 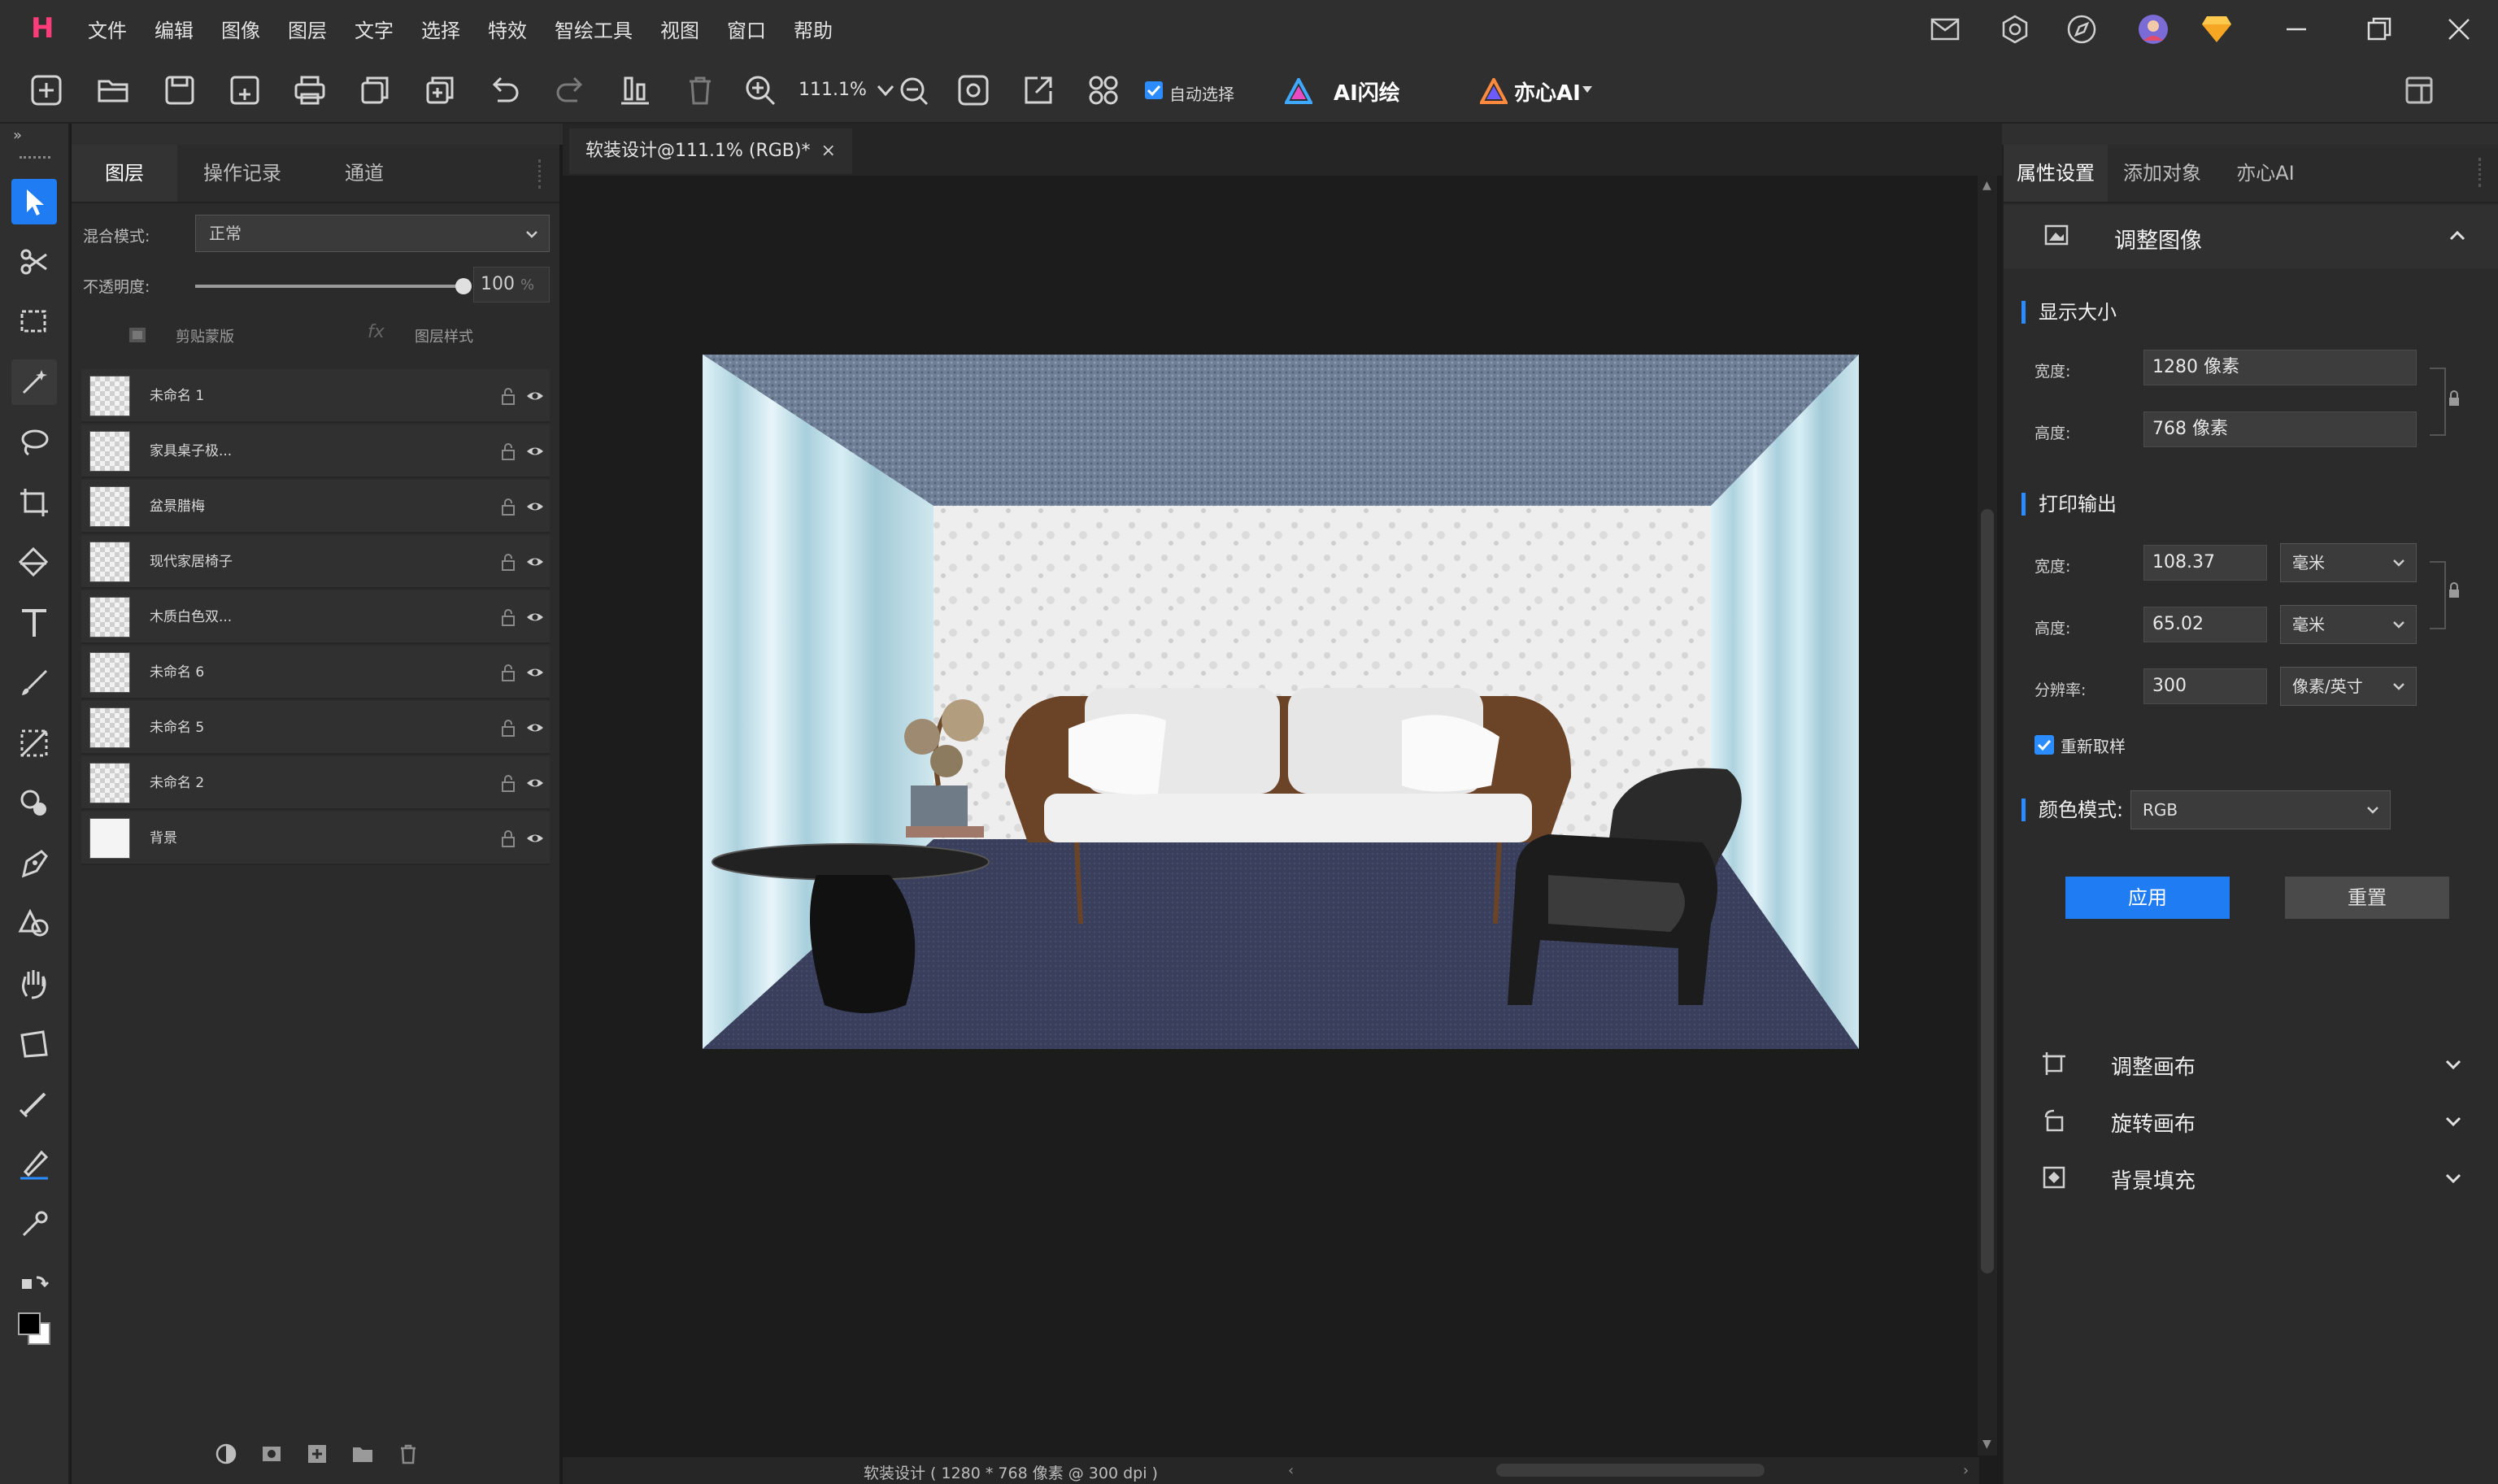 I want to click on swap-colors-icon, so click(x=34, y=1285).